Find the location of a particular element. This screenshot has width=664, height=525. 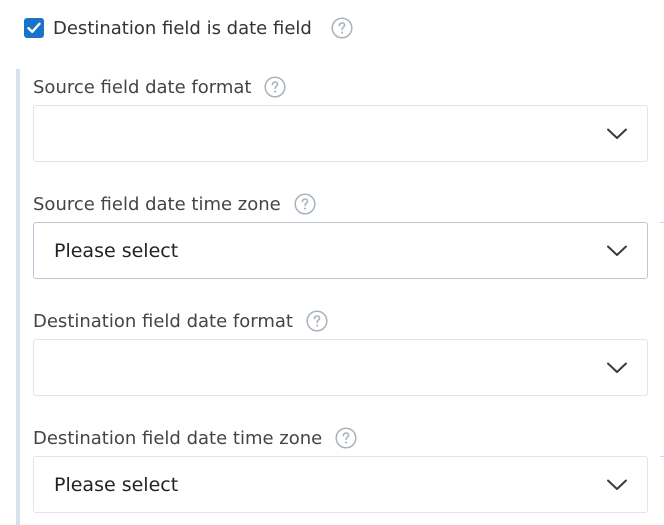

destination-time-zone-label: Destination field date time zone is located at coordinates (178, 438).